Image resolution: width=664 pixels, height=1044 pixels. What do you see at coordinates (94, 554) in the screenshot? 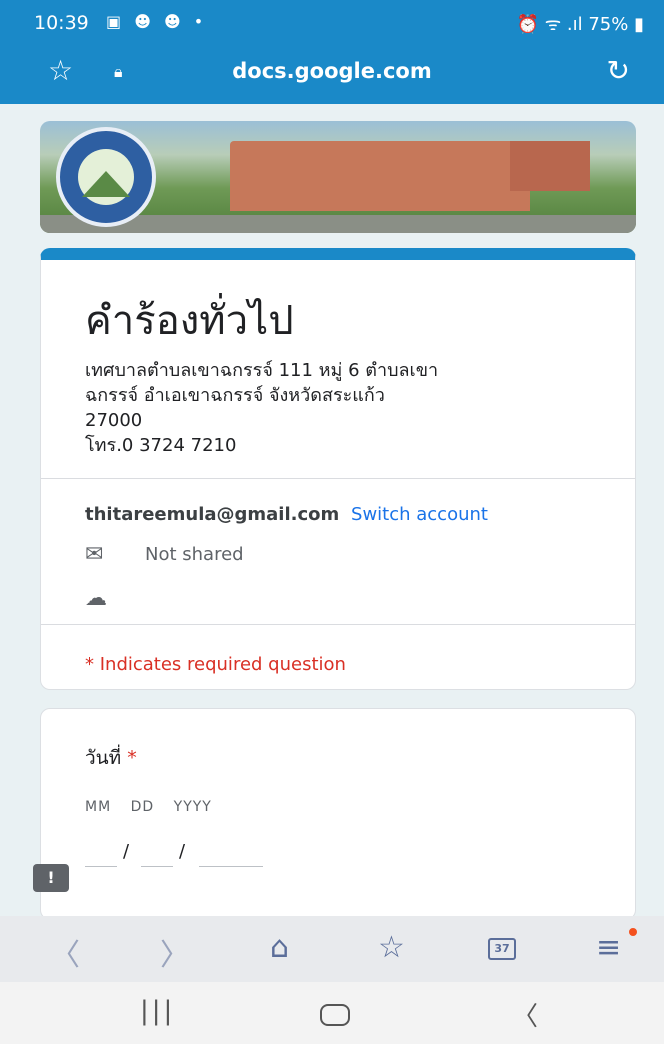
I see `mail-not-shared-icon: ✉` at bounding box center [94, 554].